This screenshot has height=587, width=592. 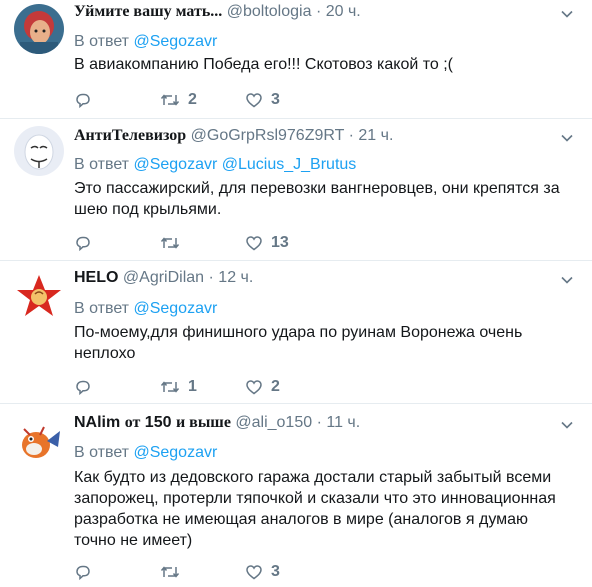 I want to click on retweet-button: 2, so click(x=178, y=100).